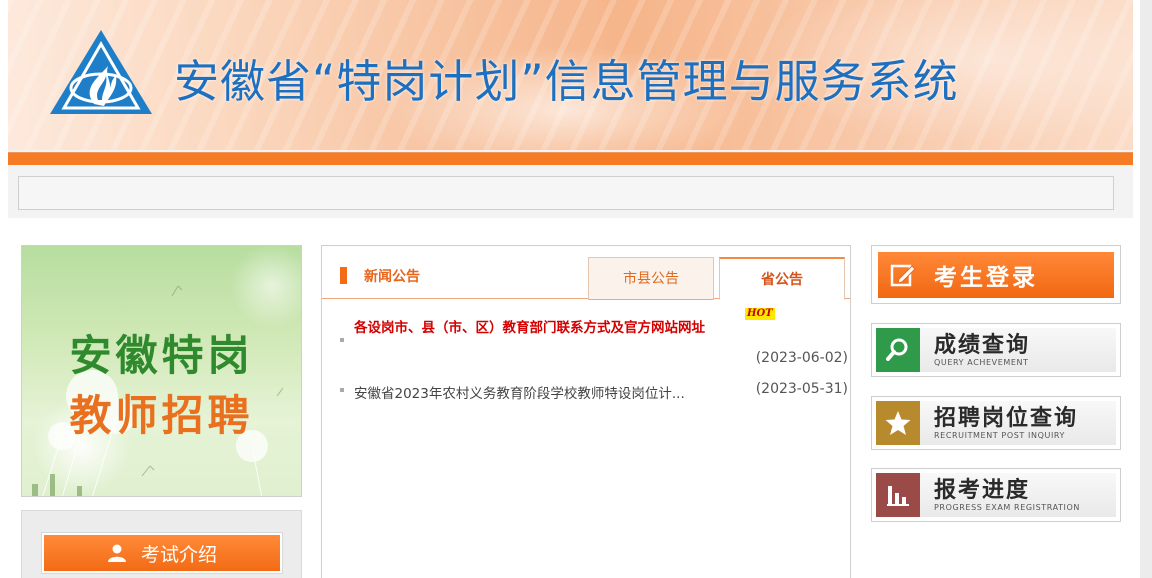  What do you see at coordinates (982, 490) in the screenshot?
I see `exam-progress-label: 报考进度` at bounding box center [982, 490].